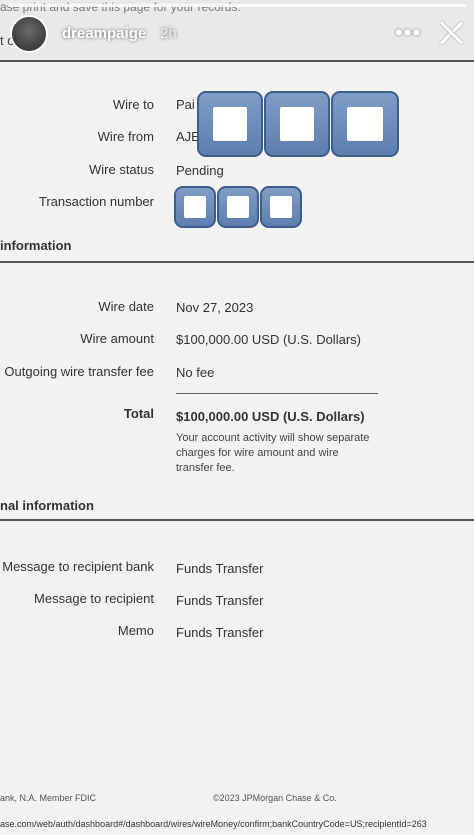  Describe the element at coordinates (47, 505) in the screenshot. I see `section-heading-additional-information: nal information` at that location.